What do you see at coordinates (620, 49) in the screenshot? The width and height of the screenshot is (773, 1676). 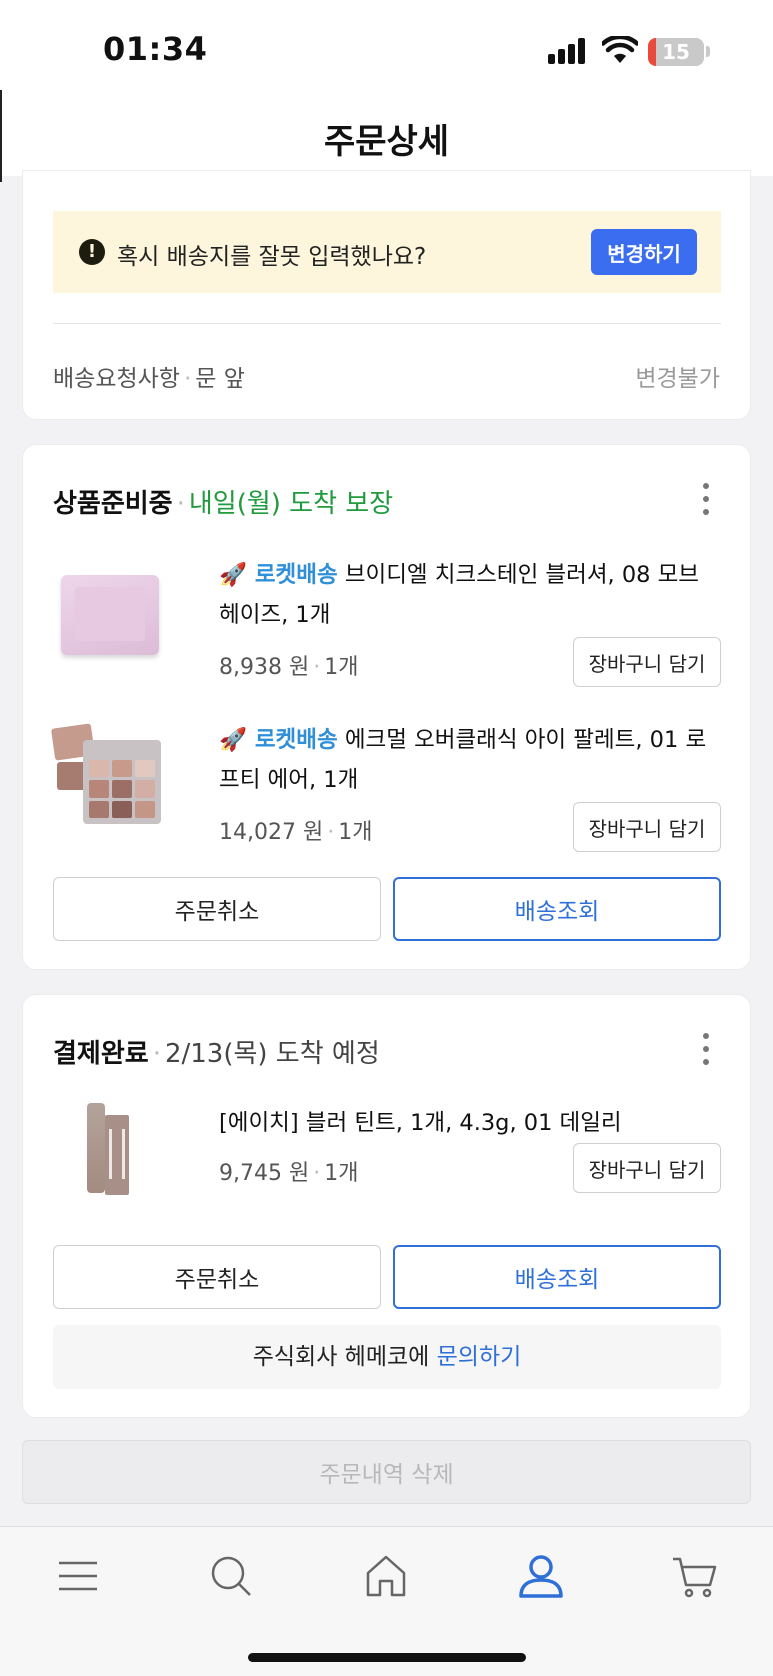 I see `wifi-icon` at bounding box center [620, 49].